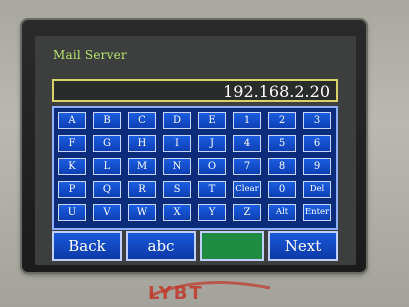 The image size is (409, 307). Describe the element at coordinates (317, 189) in the screenshot. I see `key-delete: Del` at that location.